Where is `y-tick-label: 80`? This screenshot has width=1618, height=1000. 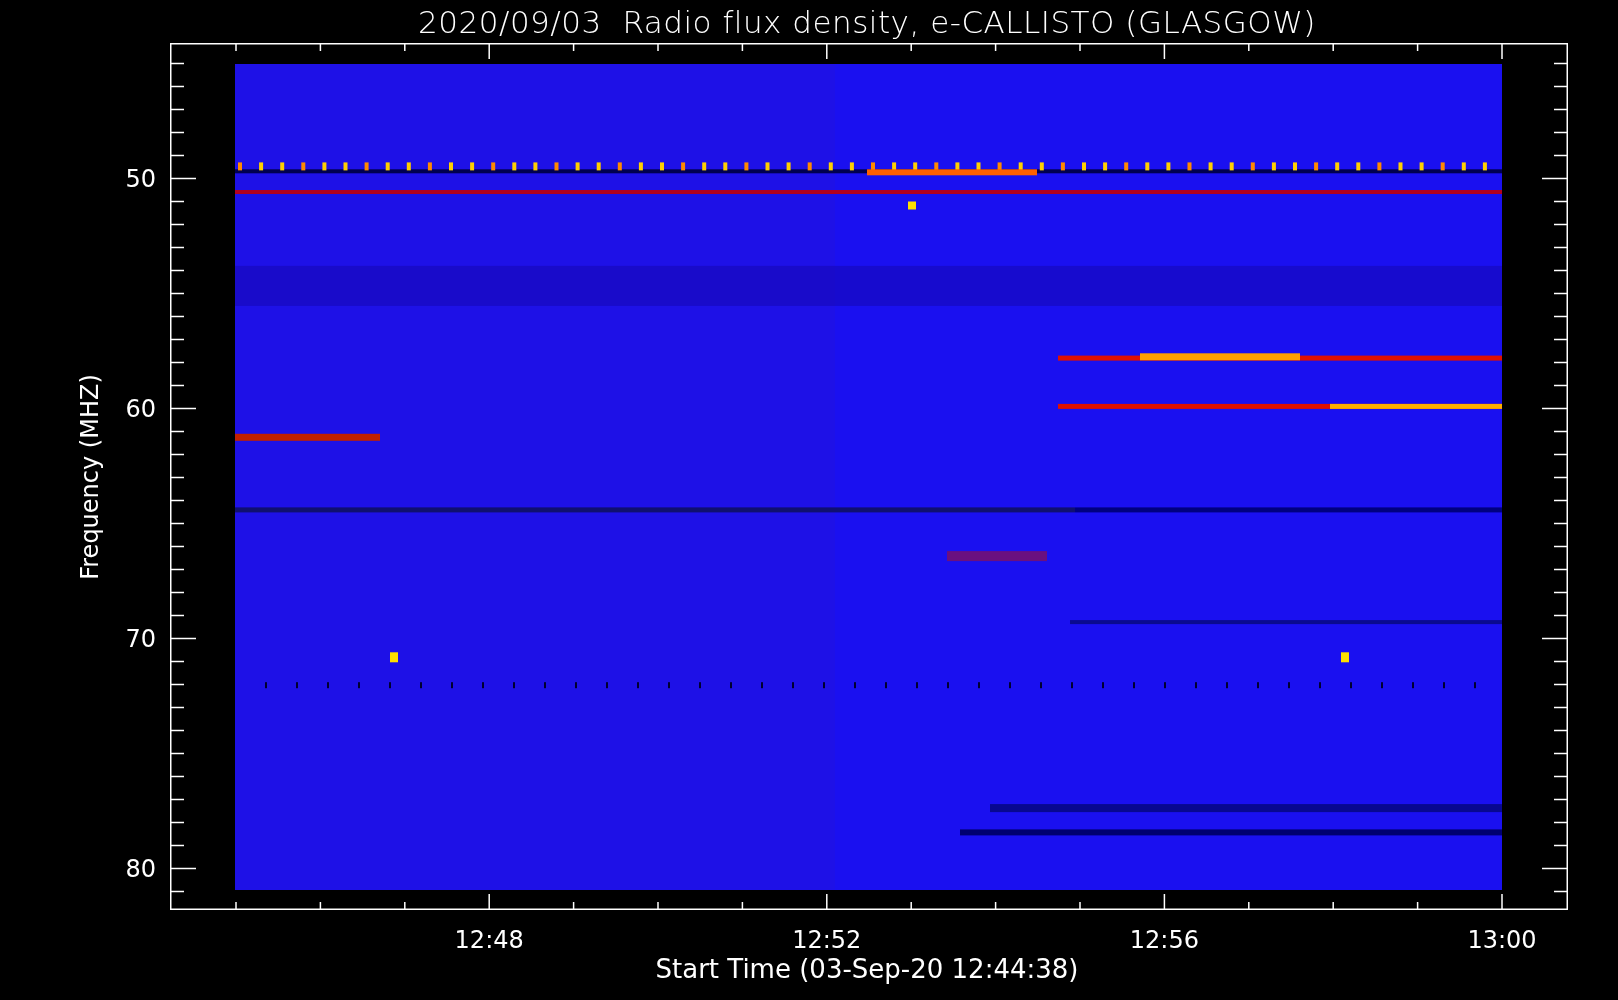 y-tick-label: 80 is located at coordinates (140, 868).